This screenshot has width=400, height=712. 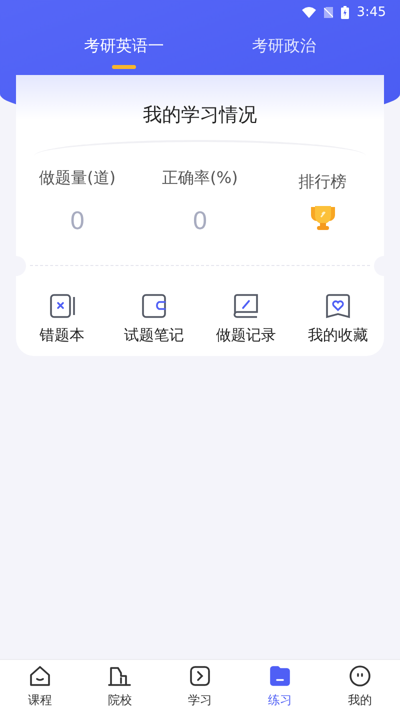 I want to click on house-icon, so click(x=40, y=676).